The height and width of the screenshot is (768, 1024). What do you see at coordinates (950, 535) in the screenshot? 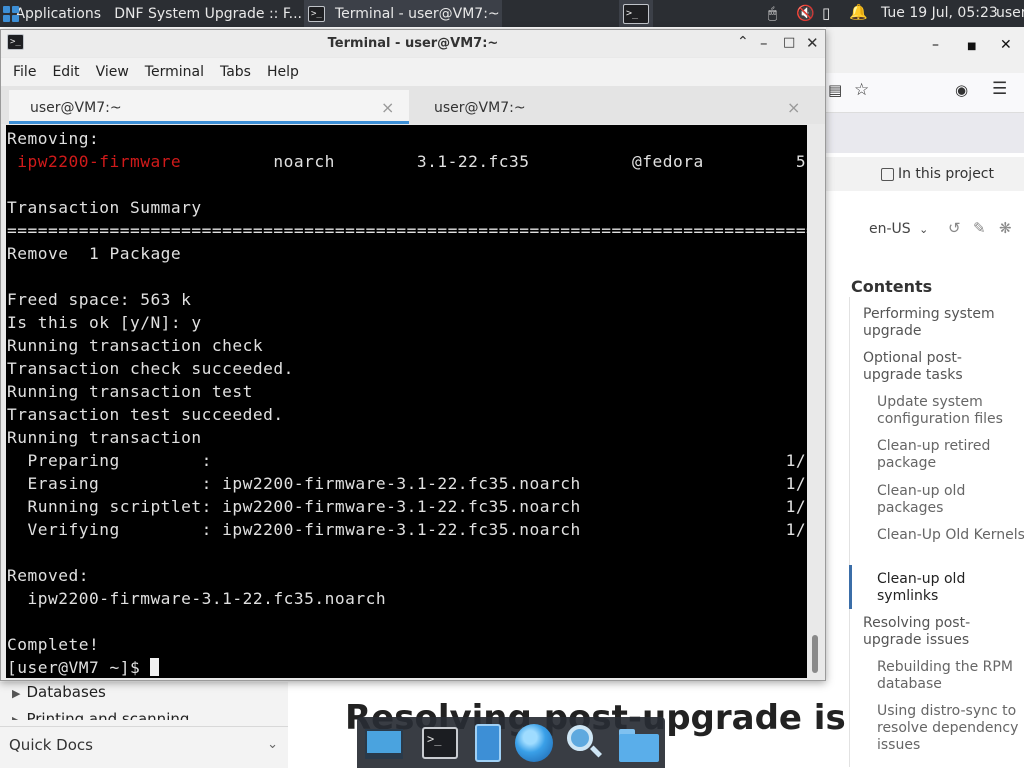
I see `toc-item: Clean-Up Old Kernels` at bounding box center [950, 535].